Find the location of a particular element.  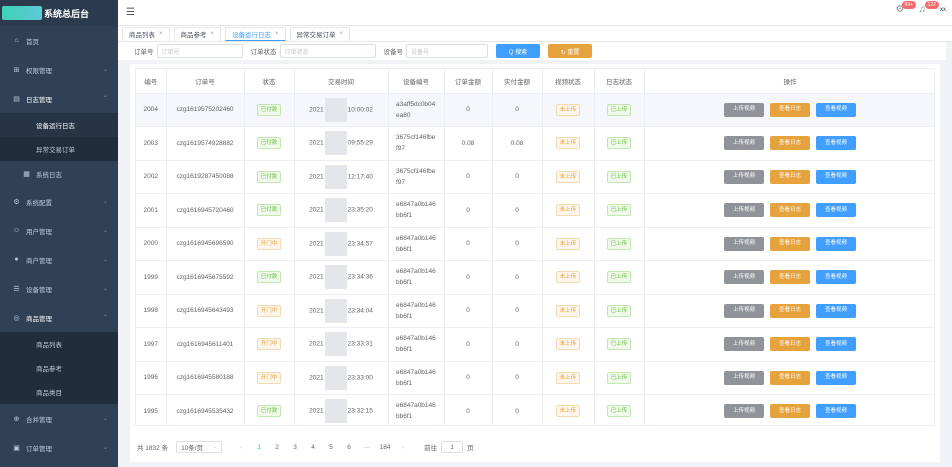

sidebar-item-goods: ◎ 商品管理 ⌃ is located at coordinates (59, 317).